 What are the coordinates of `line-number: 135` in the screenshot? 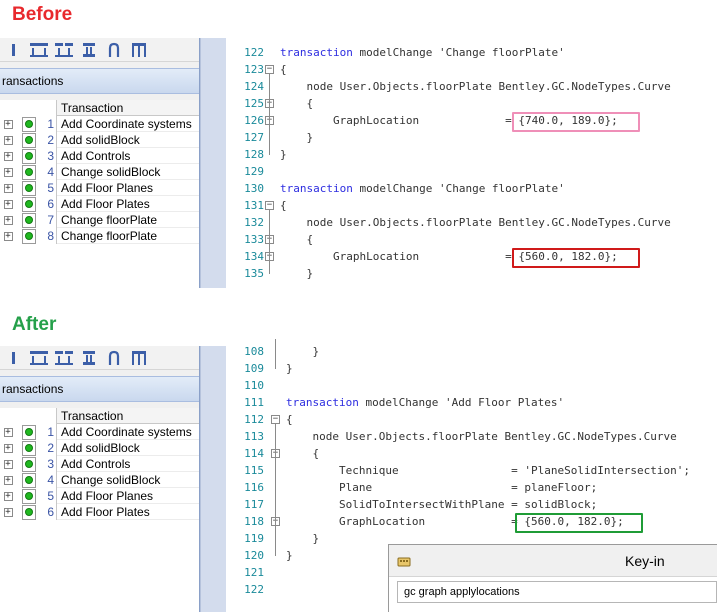 It's located at (254, 273).